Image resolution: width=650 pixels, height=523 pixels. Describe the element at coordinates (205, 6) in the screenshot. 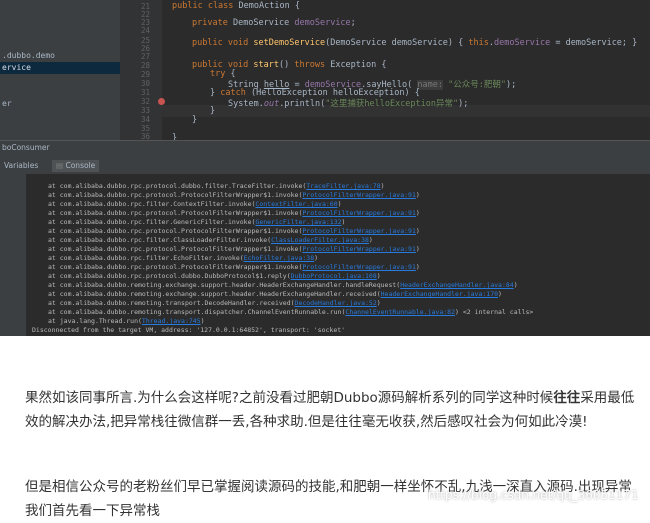

I see `code-token: public class` at that location.